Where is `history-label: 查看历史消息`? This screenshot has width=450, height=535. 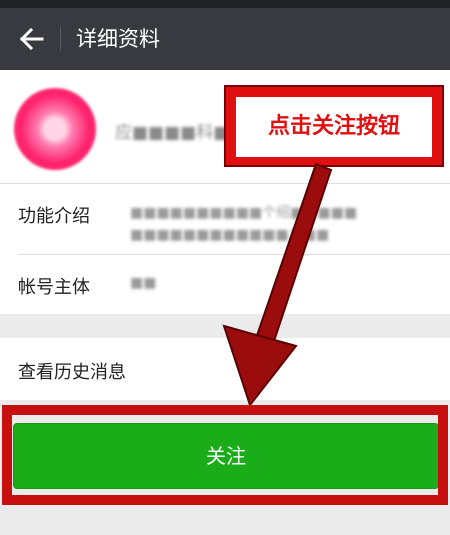 history-label: 查看历史消息 is located at coordinates (72, 372).